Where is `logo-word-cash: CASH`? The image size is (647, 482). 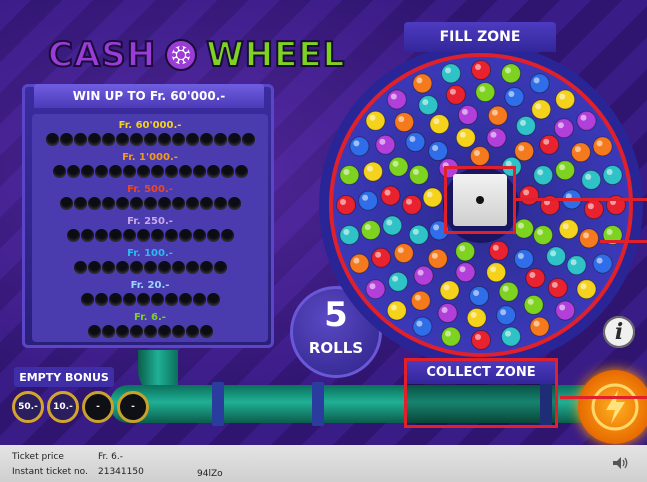 logo-word-cash: CASH is located at coordinates (102, 55).